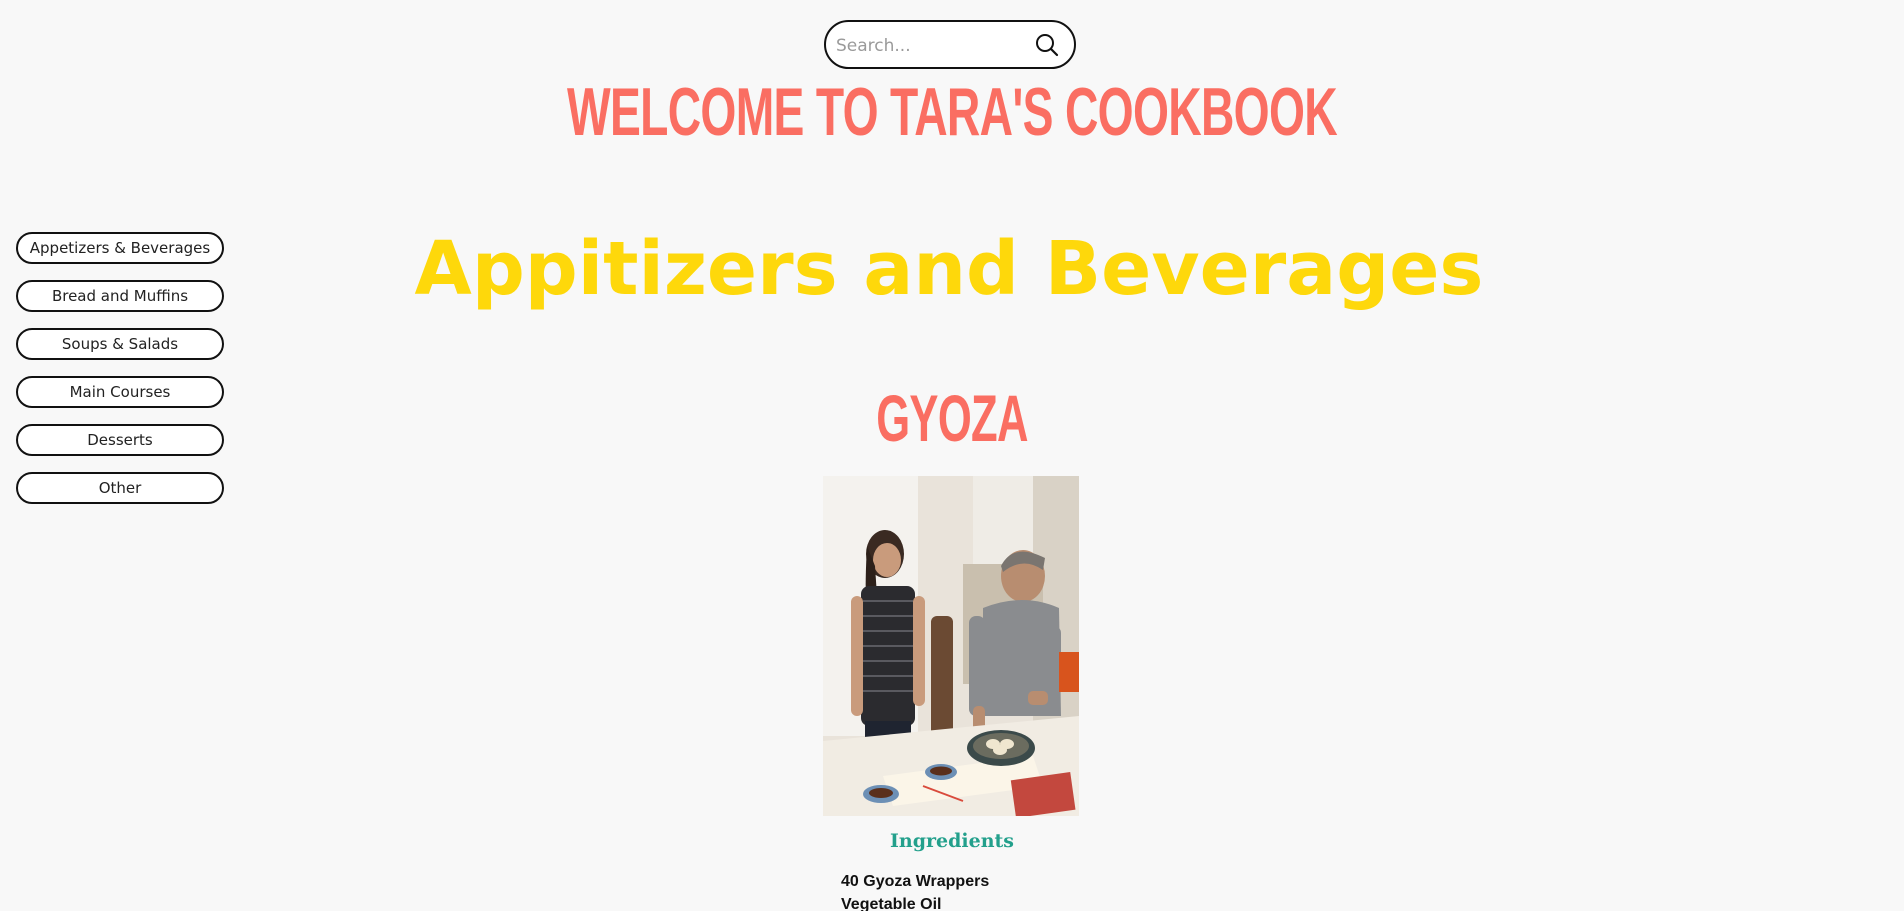 Image resolution: width=1904 pixels, height=911 pixels. I want to click on nav-main-courses-button: Main Courses, so click(120, 392).